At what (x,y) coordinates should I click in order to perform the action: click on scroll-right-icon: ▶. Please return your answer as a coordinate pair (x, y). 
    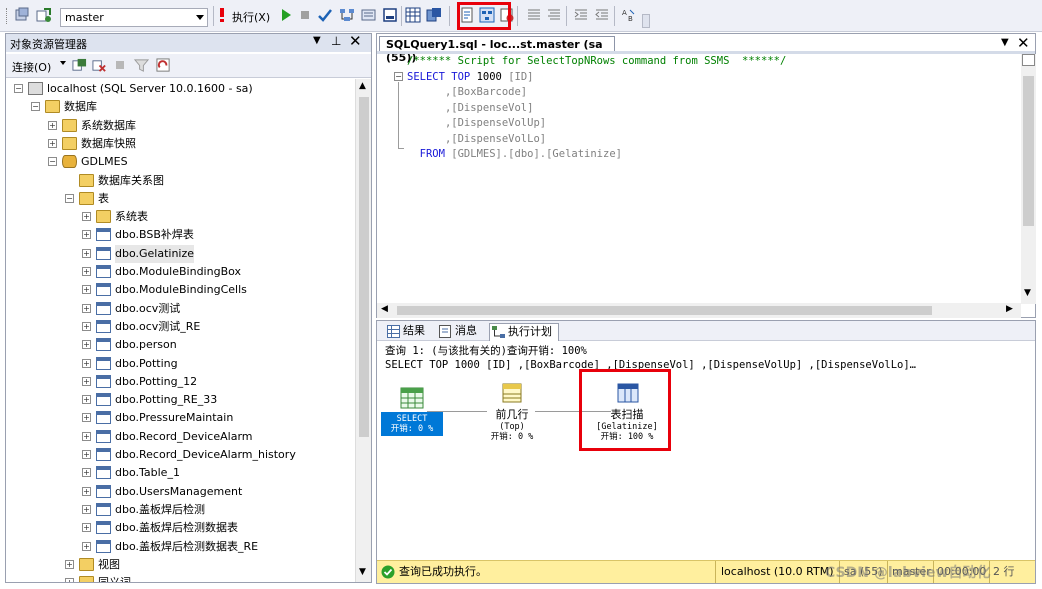
    Looking at the image, I should click on (1009, 309).